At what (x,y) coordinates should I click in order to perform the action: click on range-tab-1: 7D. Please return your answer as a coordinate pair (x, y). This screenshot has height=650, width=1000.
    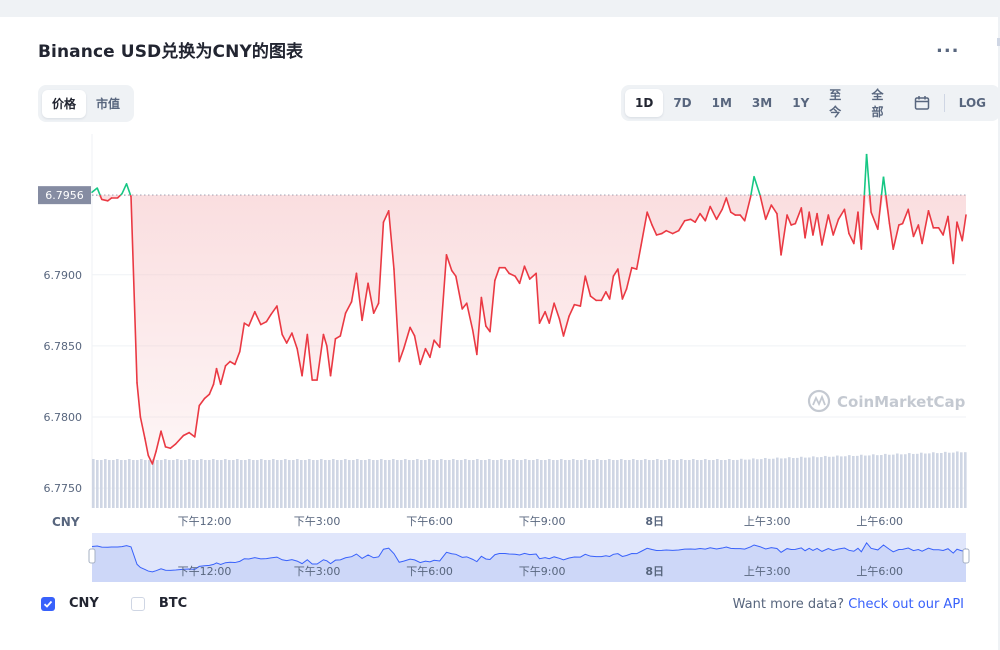
    Looking at the image, I should click on (682, 103).